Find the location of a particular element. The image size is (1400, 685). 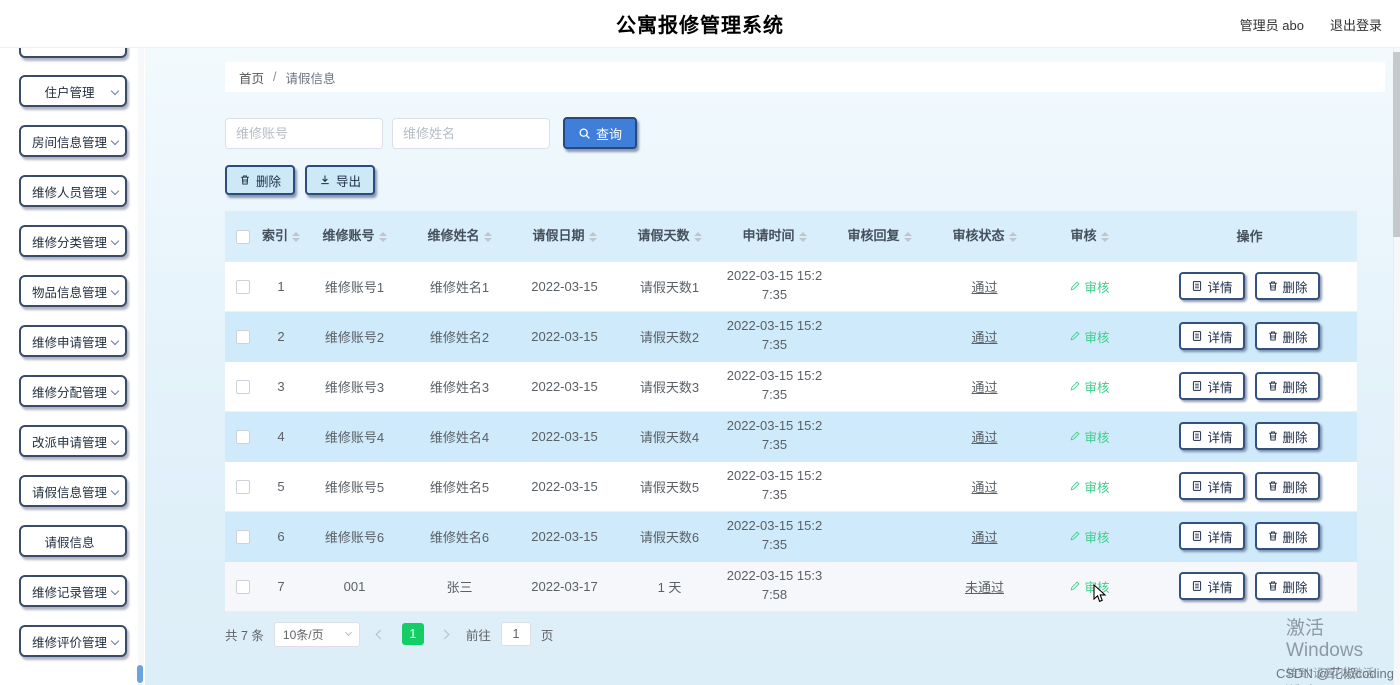

repair-account-input is located at coordinates (304, 133).